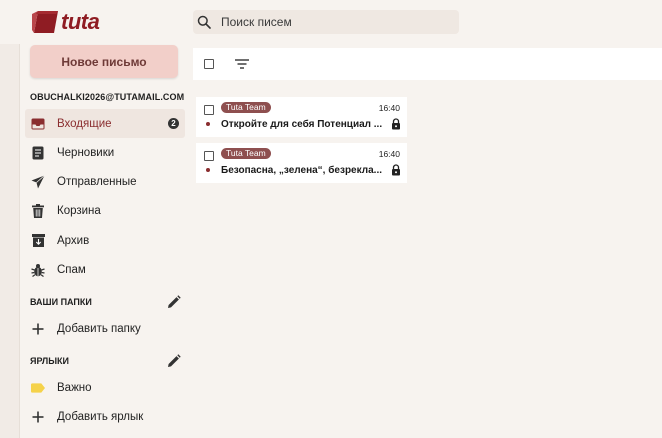 This screenshot has width=662, height=438. What do you see at coordinates (173, 123) in the screenshot?
I see `unread-count-badge: 2` at bounding box center [173, 123].